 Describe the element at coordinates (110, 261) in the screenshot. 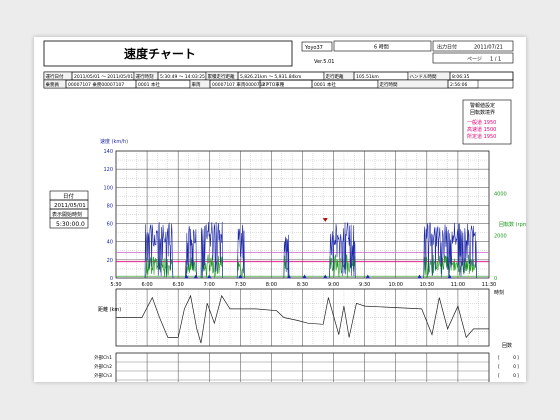

I see `y-tick-label: 20` at that location.